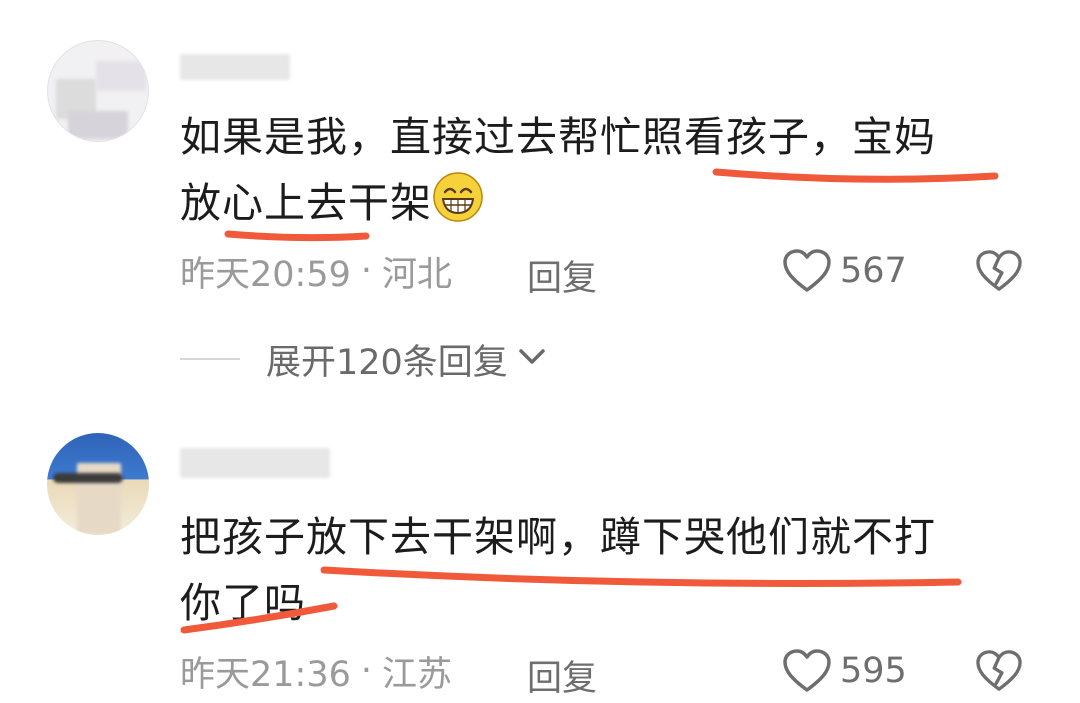 Image resolution: width=1080 pixels, height=703 pixels. What do you see at coordinates (532, 359) in the screenshot?
I see `chevron-down-icon` at bounding box center [532, 359].